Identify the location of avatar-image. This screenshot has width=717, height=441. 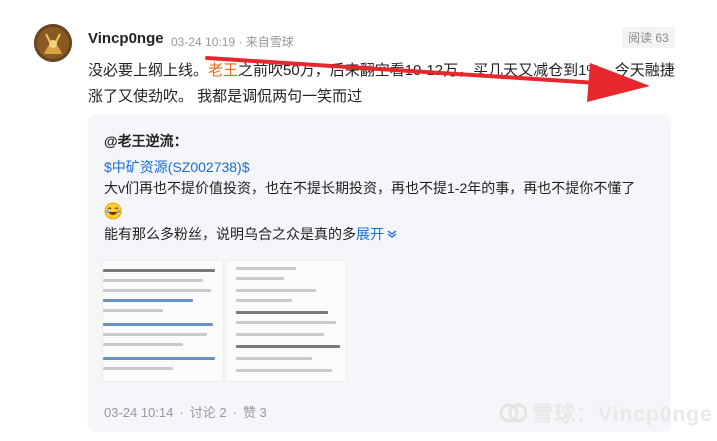
(53, 43).